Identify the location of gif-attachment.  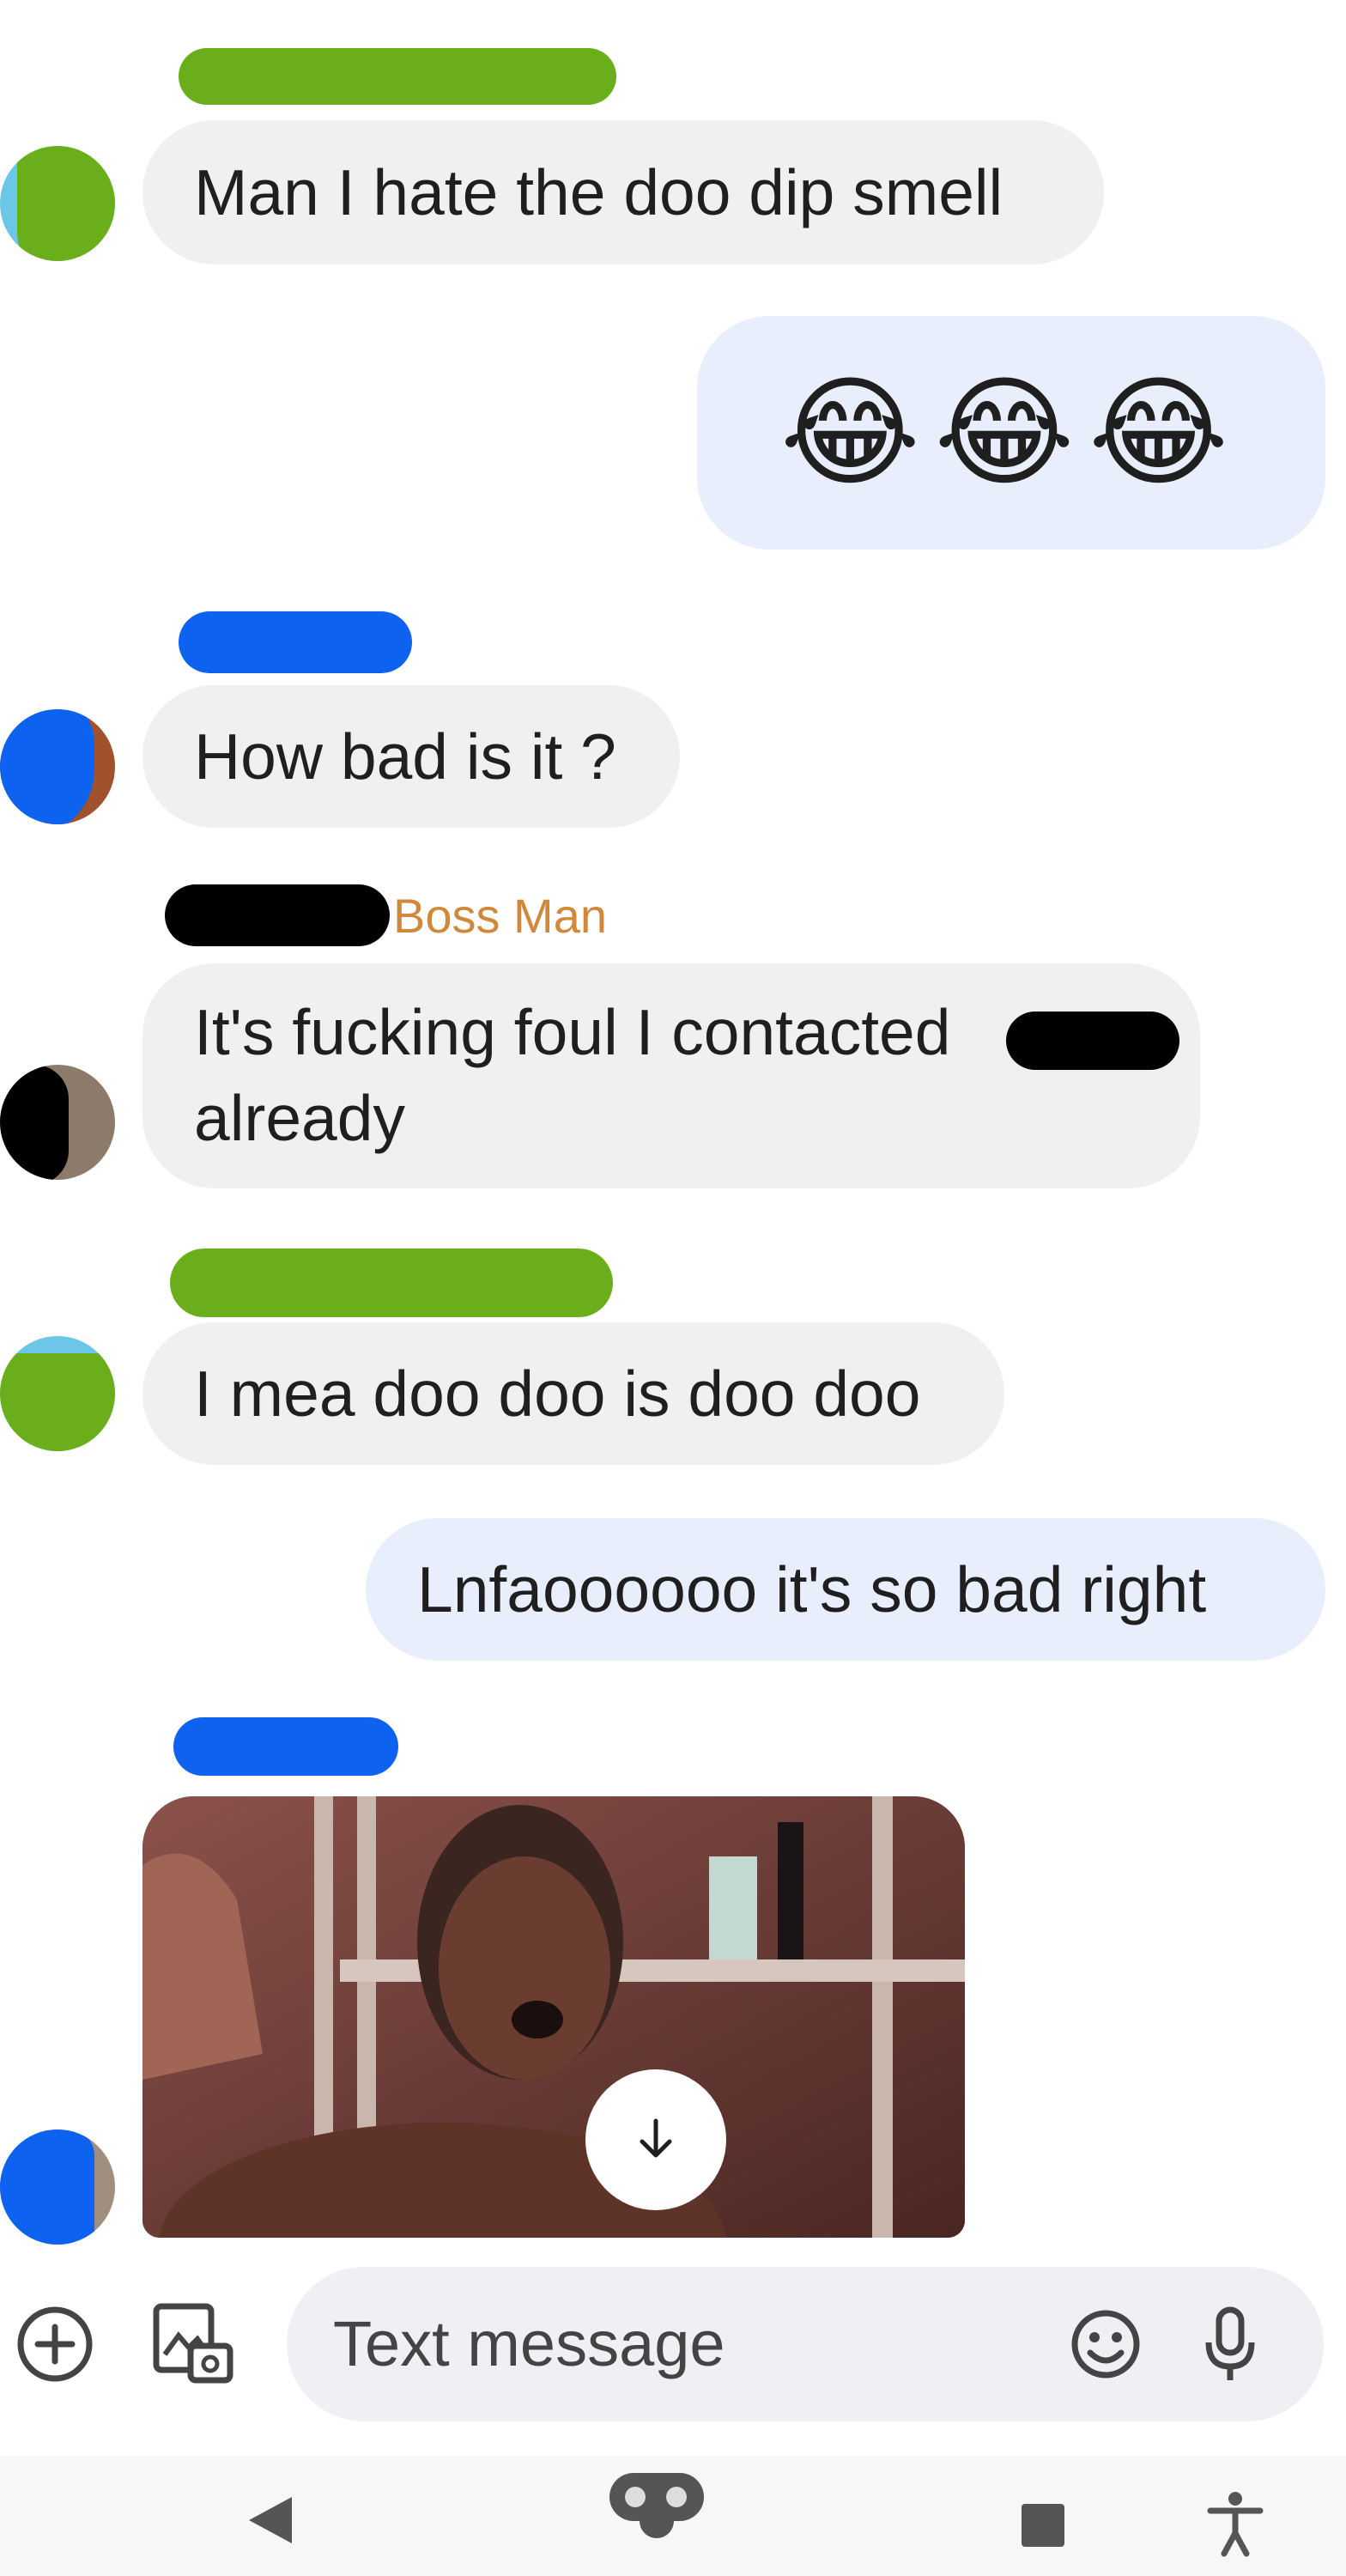
(553, 2017).